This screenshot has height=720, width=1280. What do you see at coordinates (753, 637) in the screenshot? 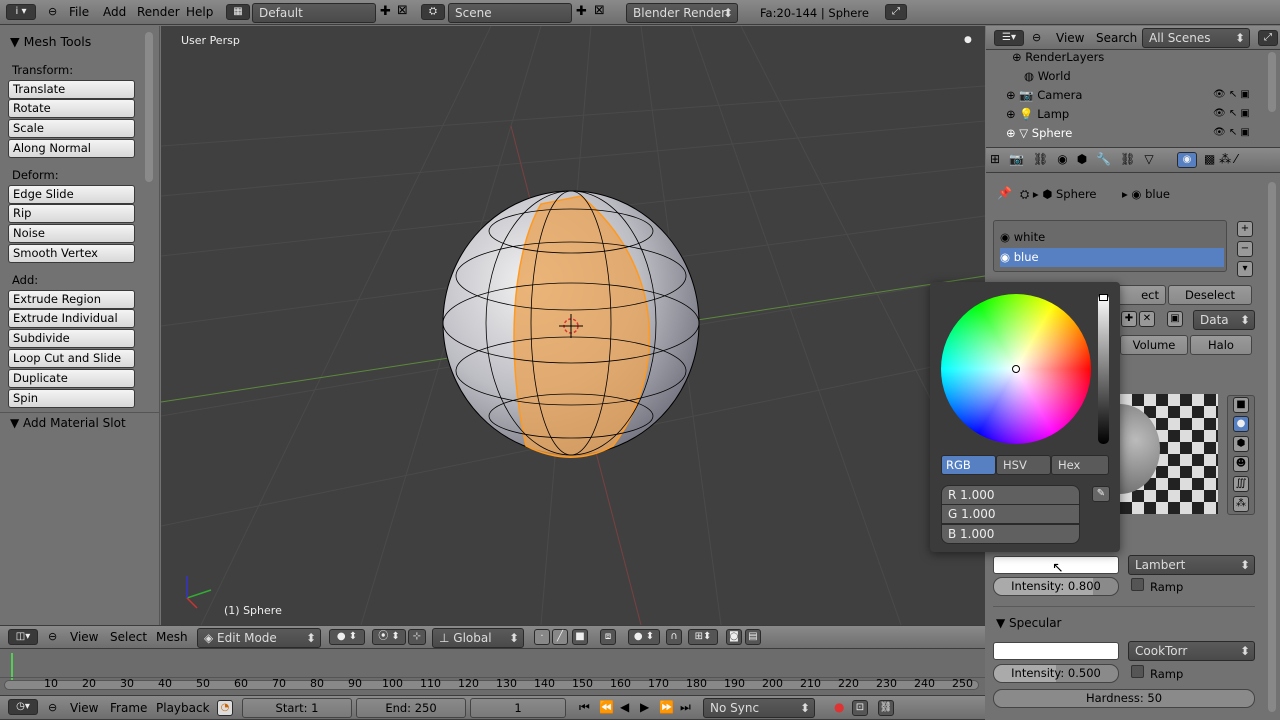
I see `render-anim-icon: ▤` at bounding box center [753, 637].